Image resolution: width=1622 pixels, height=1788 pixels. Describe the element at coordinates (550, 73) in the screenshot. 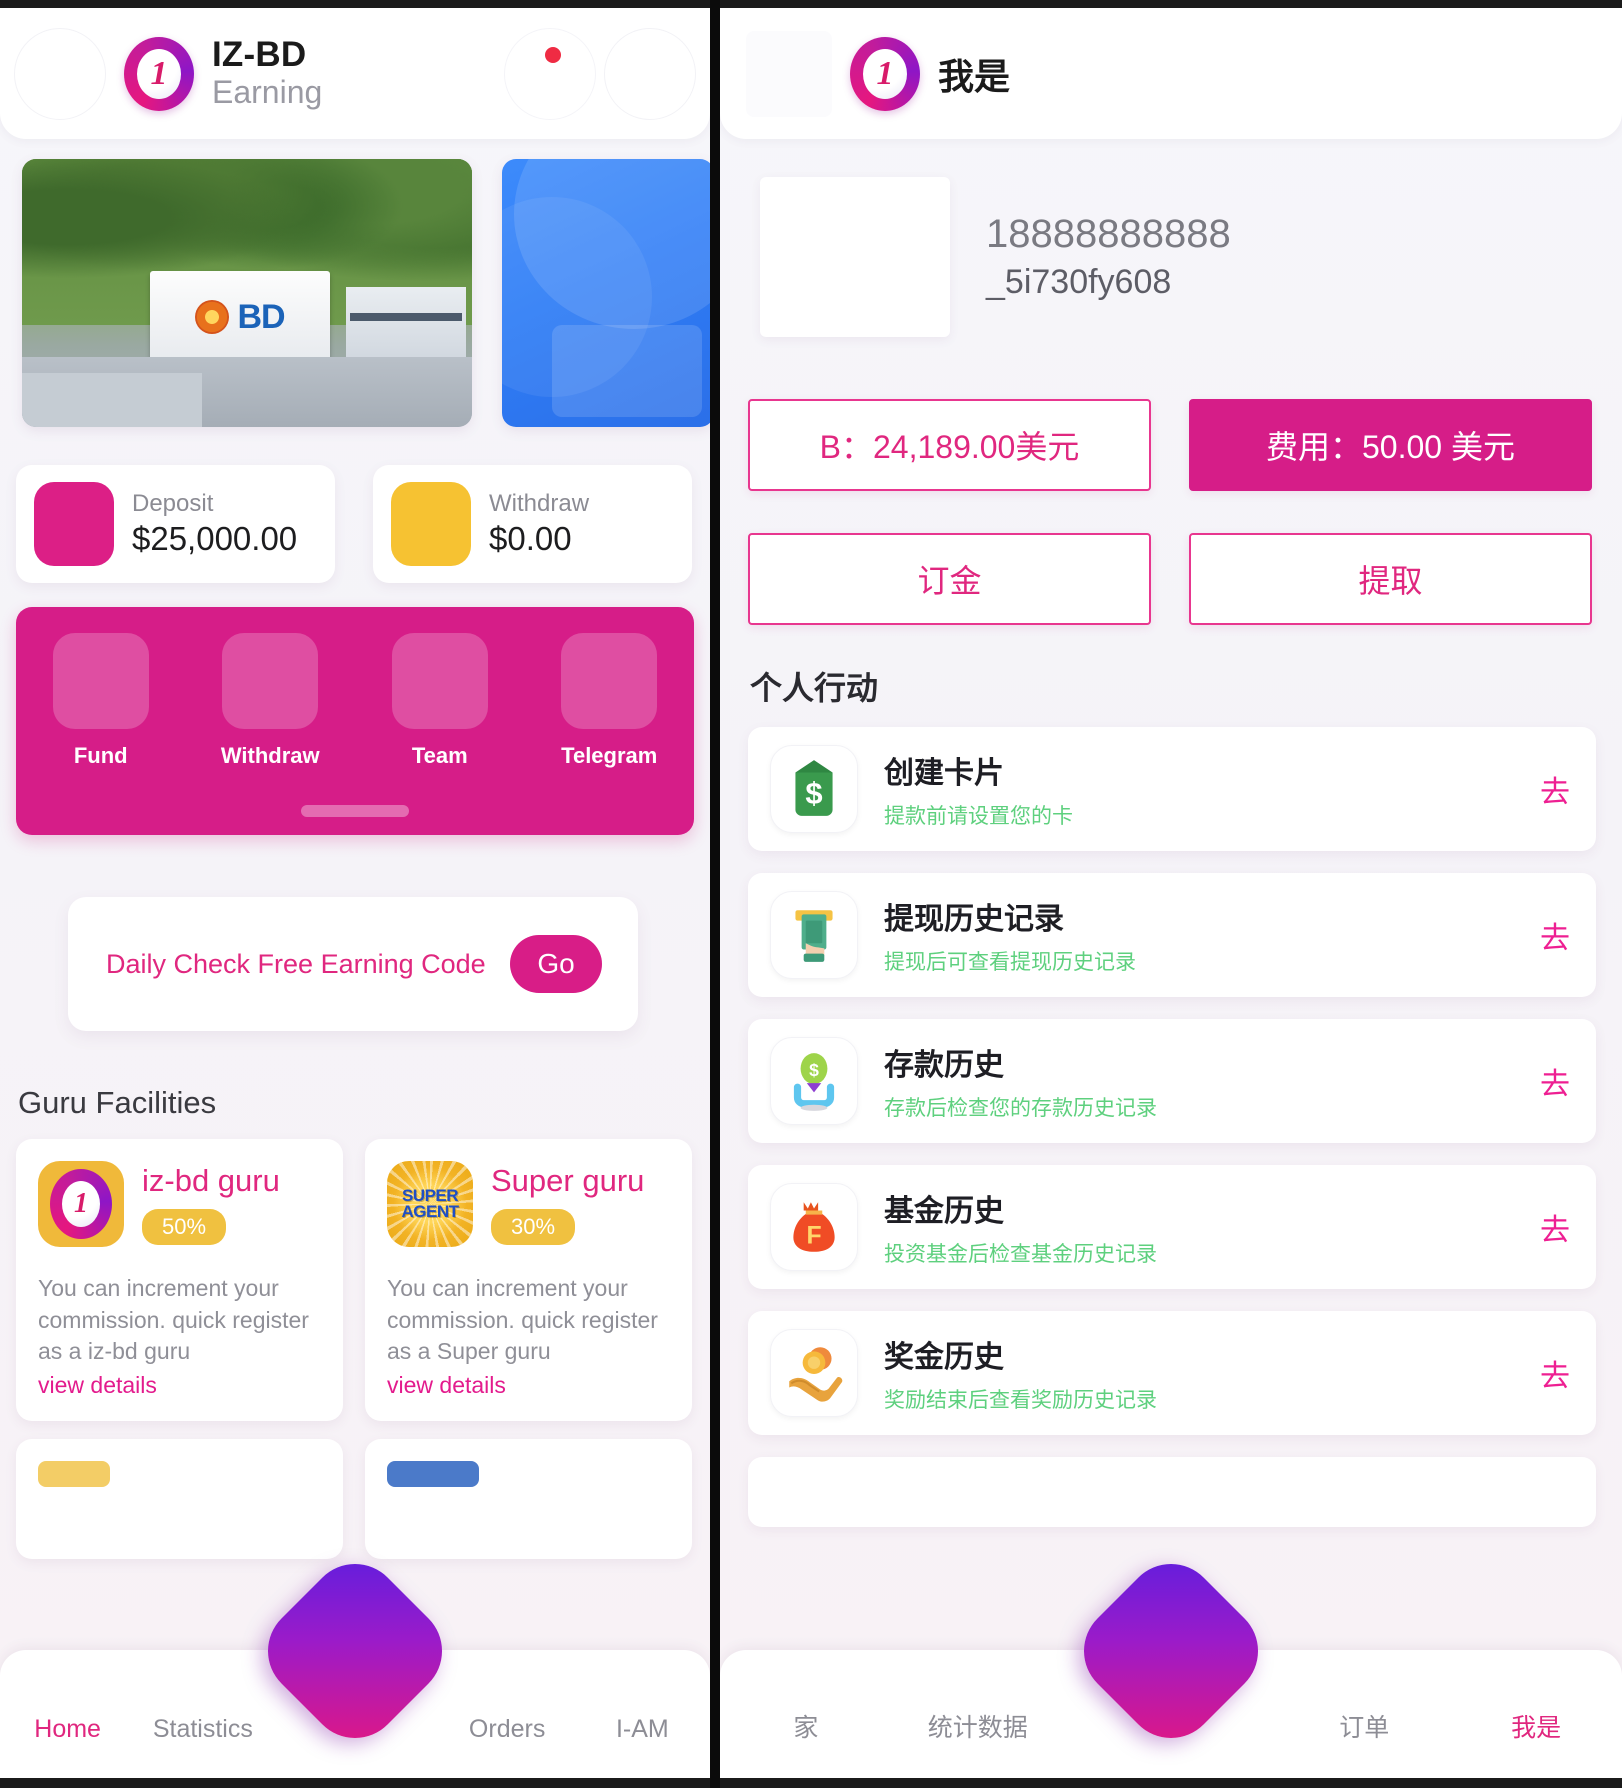

I see `notification-bell-button` at that location.